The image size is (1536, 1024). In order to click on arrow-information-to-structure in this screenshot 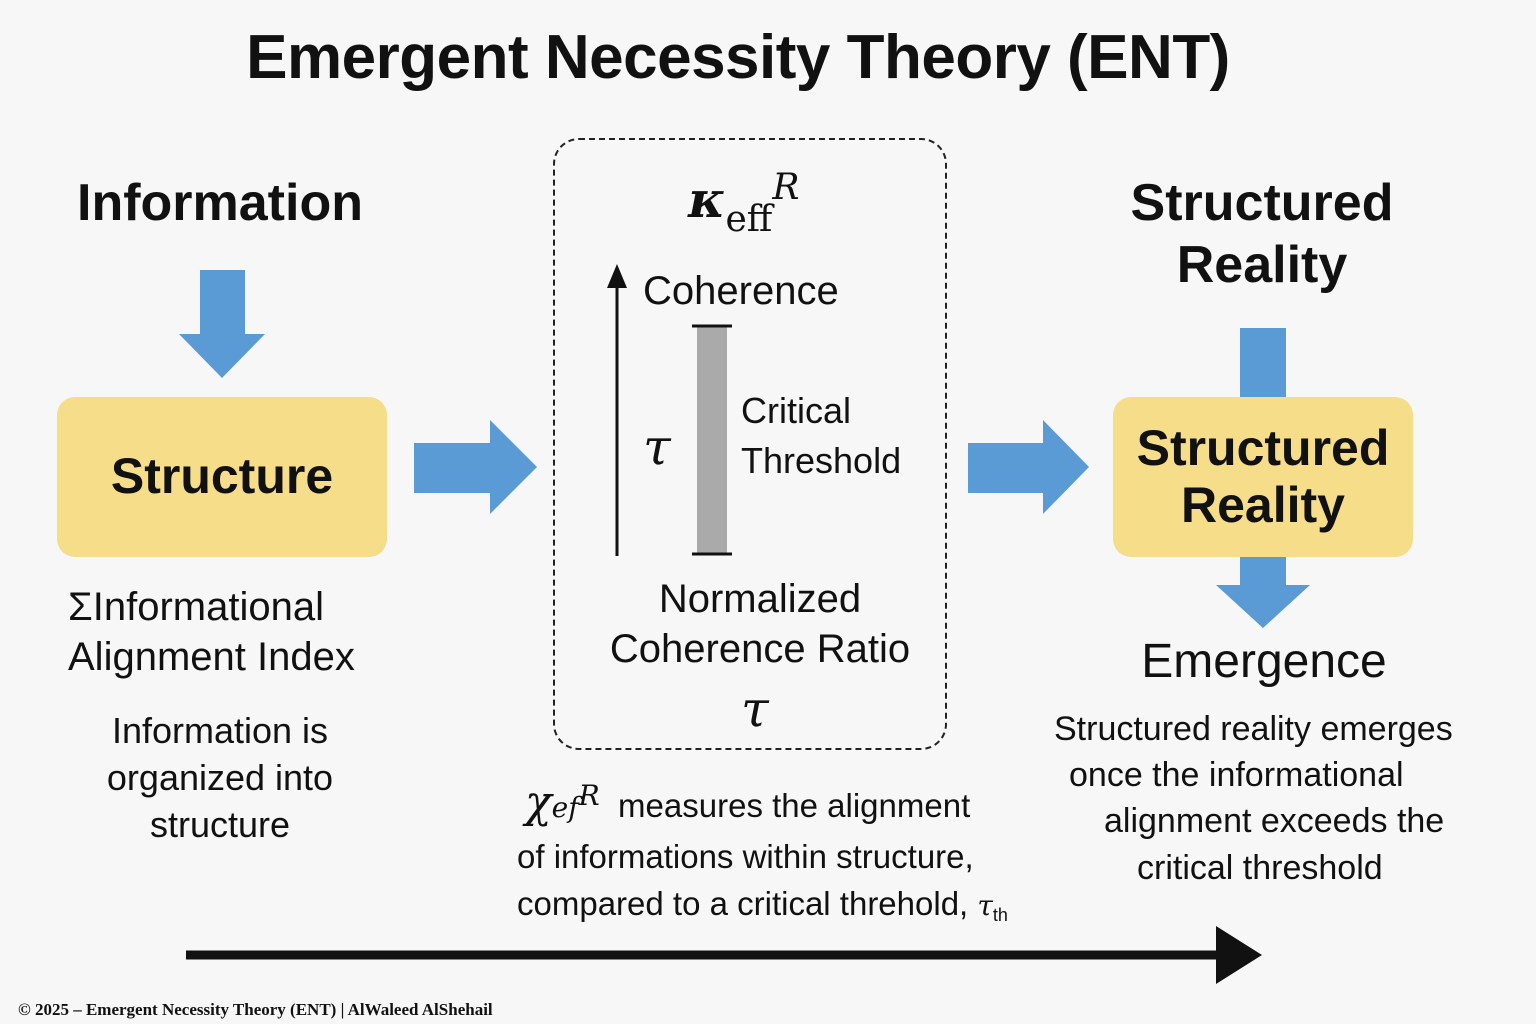, I will do `click(222, 324)`.